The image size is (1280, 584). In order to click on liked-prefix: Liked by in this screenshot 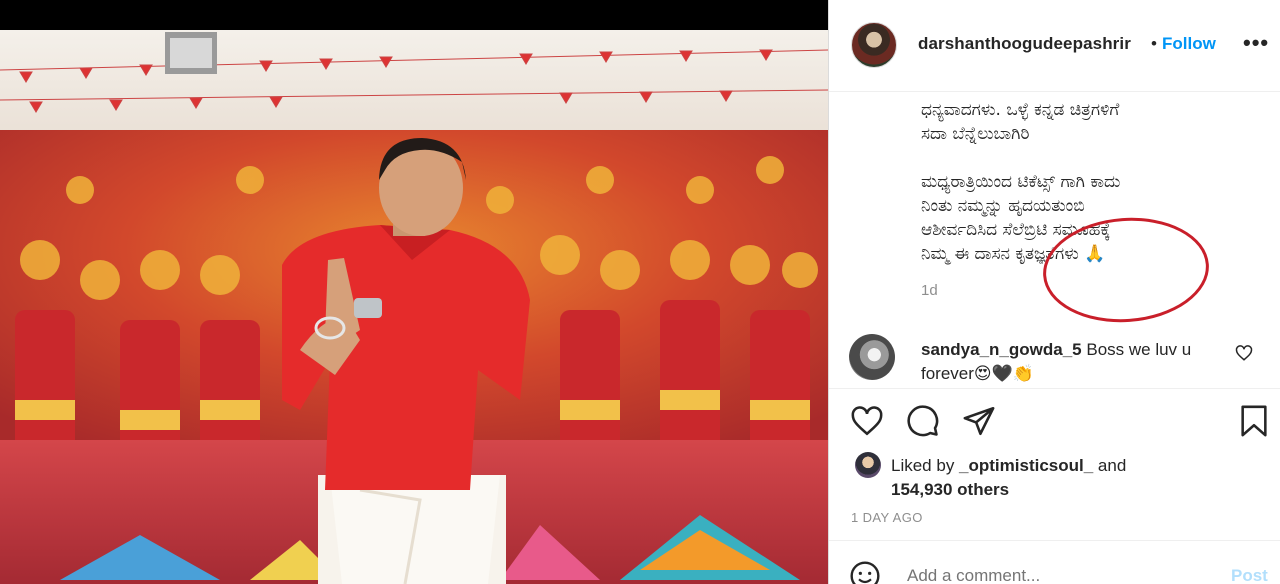, I will do `click(925, 465)`.